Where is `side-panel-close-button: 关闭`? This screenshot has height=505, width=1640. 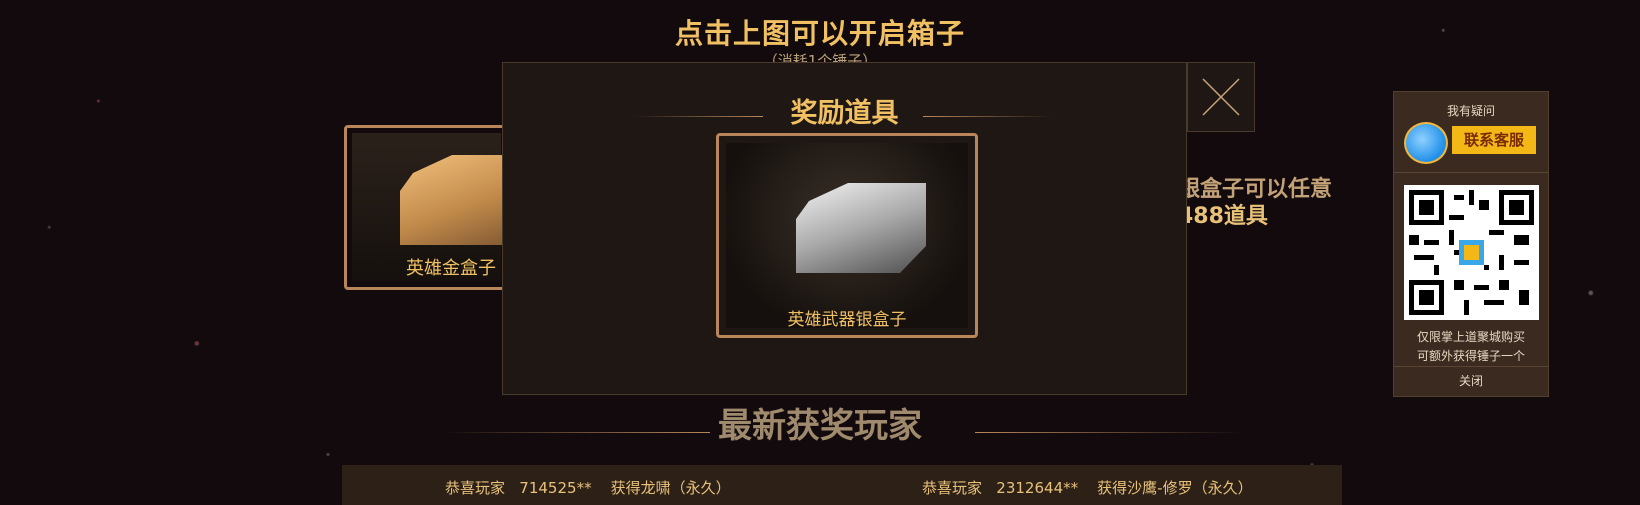 side-panel-close-button: 关闭 is located at coordinates (1471, 380).